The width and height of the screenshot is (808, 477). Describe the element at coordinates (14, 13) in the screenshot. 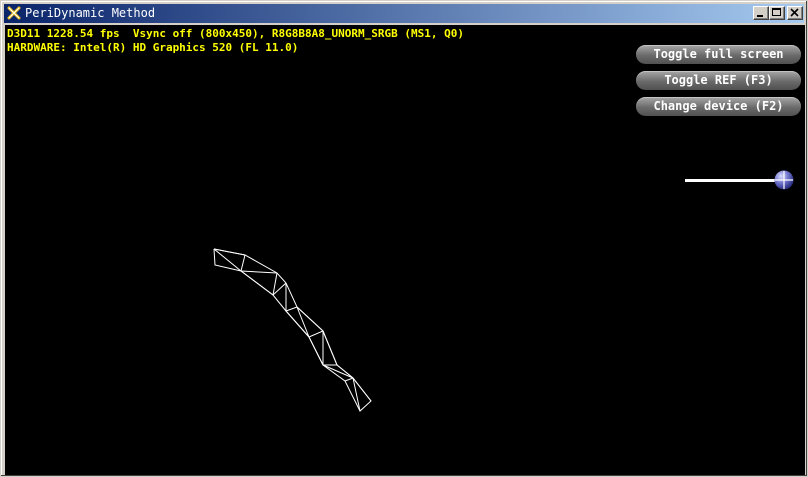

I see `app-icon` at that location.